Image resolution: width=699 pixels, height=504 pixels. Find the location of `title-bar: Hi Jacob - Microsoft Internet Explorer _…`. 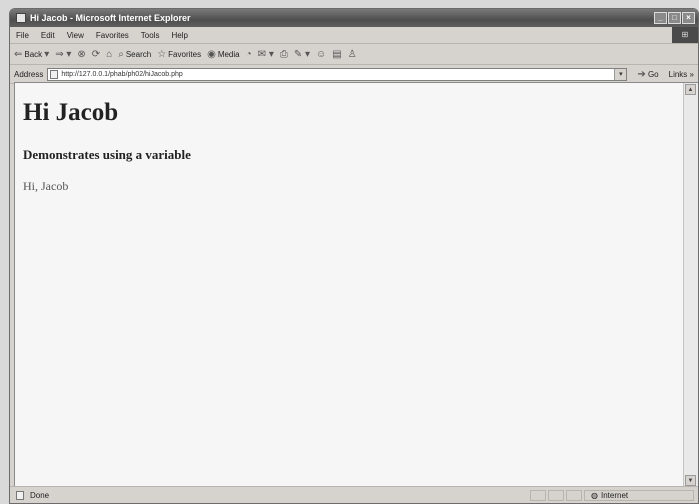

title-bar: Hi Jacob - Microsoft Internet Explorer _… is located at coordinates (354, 18).